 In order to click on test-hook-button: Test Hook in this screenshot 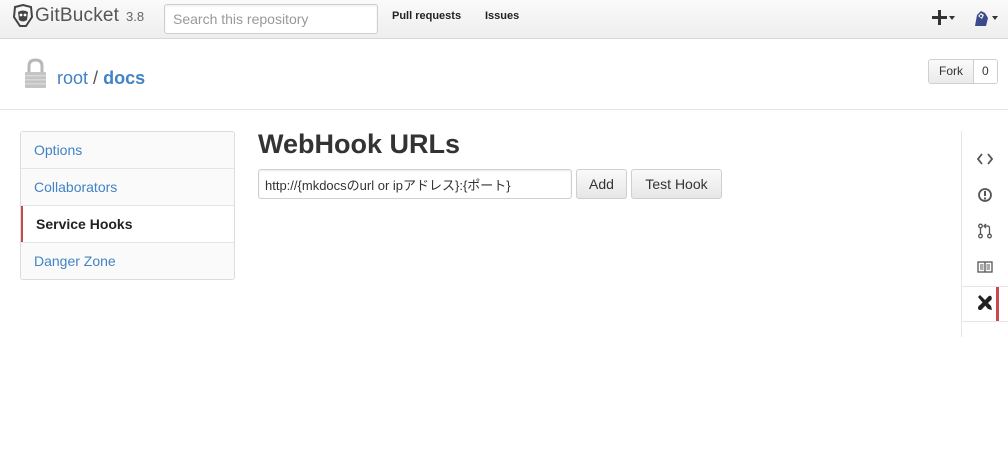, I will do `click(676, 184)`.